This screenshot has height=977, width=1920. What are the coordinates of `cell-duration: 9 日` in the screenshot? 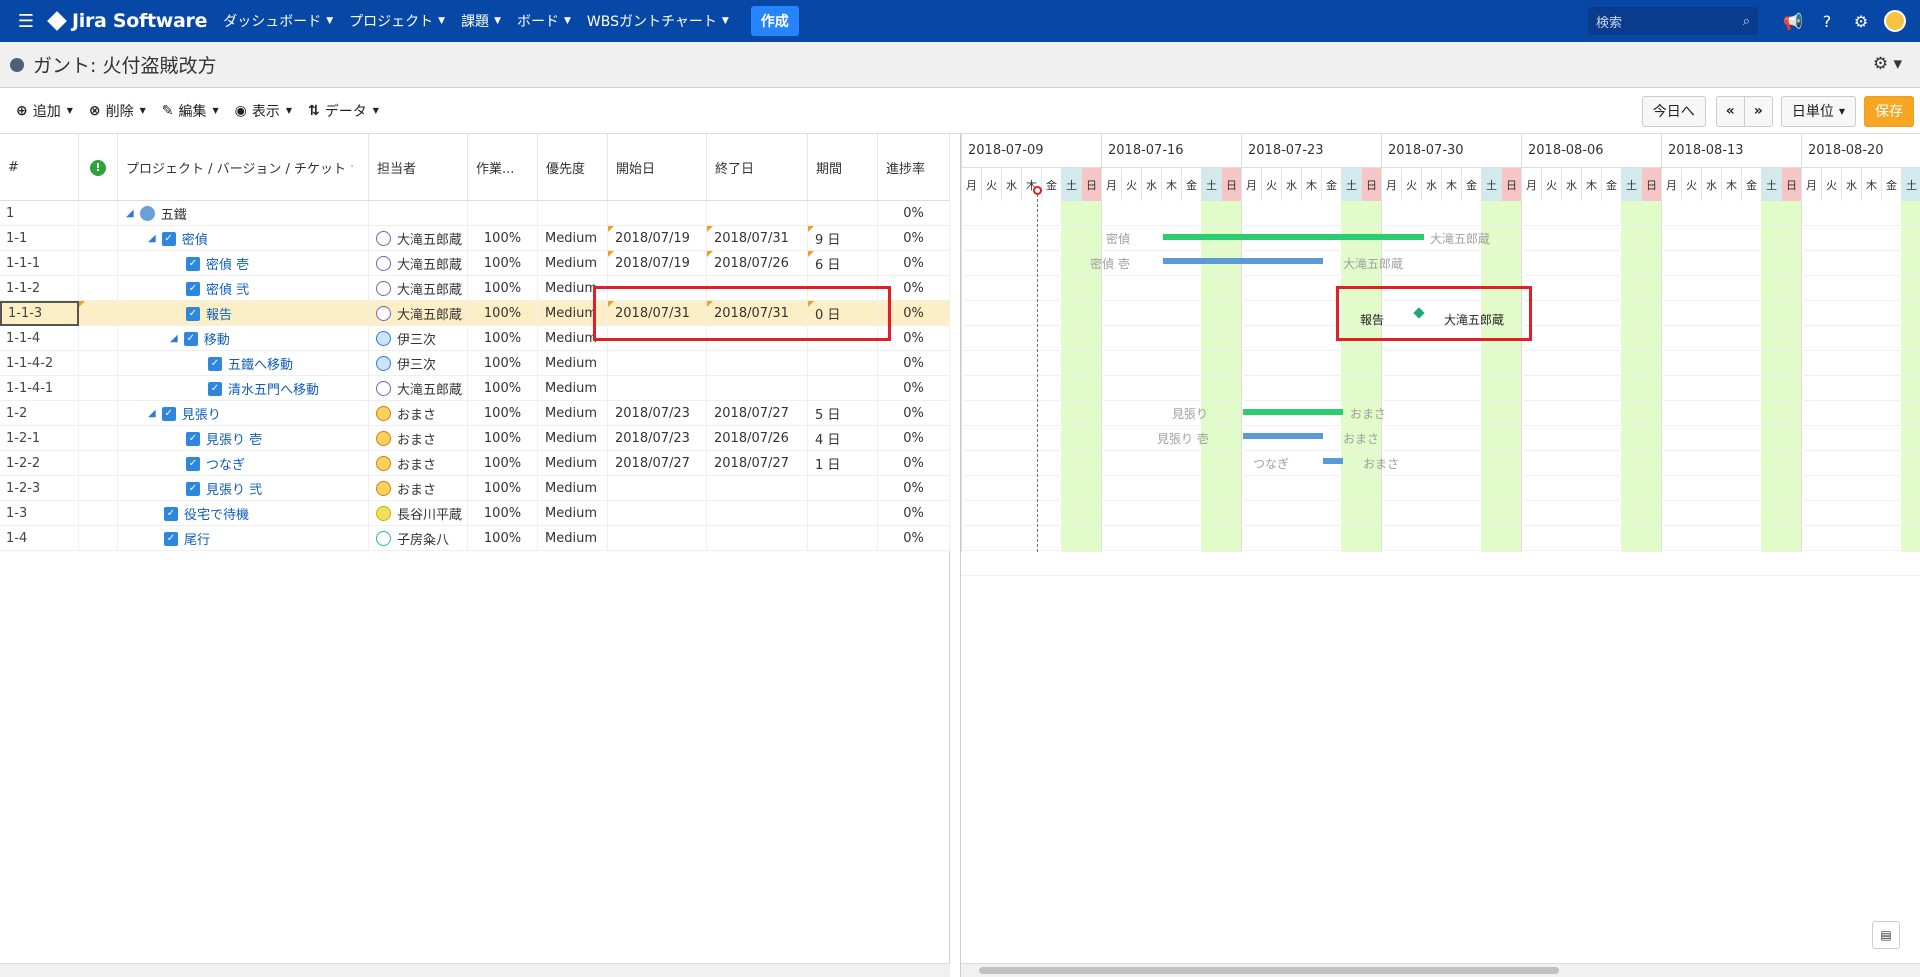 It's located at (843, 238).